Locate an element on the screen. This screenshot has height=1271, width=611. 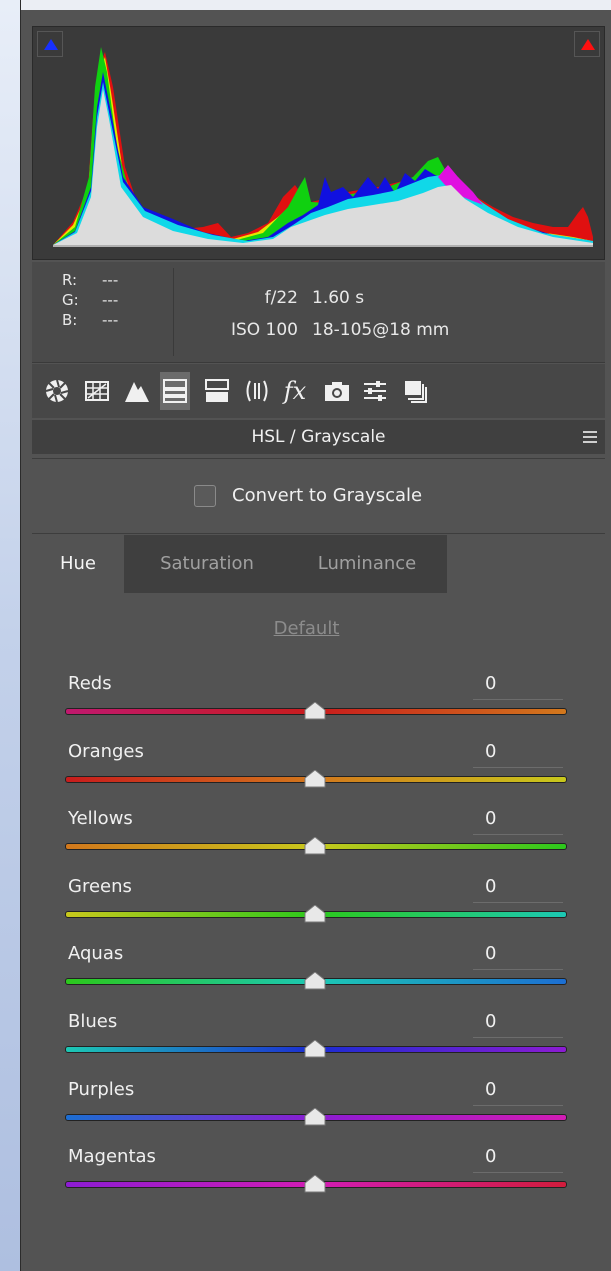
info-divider is located at coordinates (173, 312).